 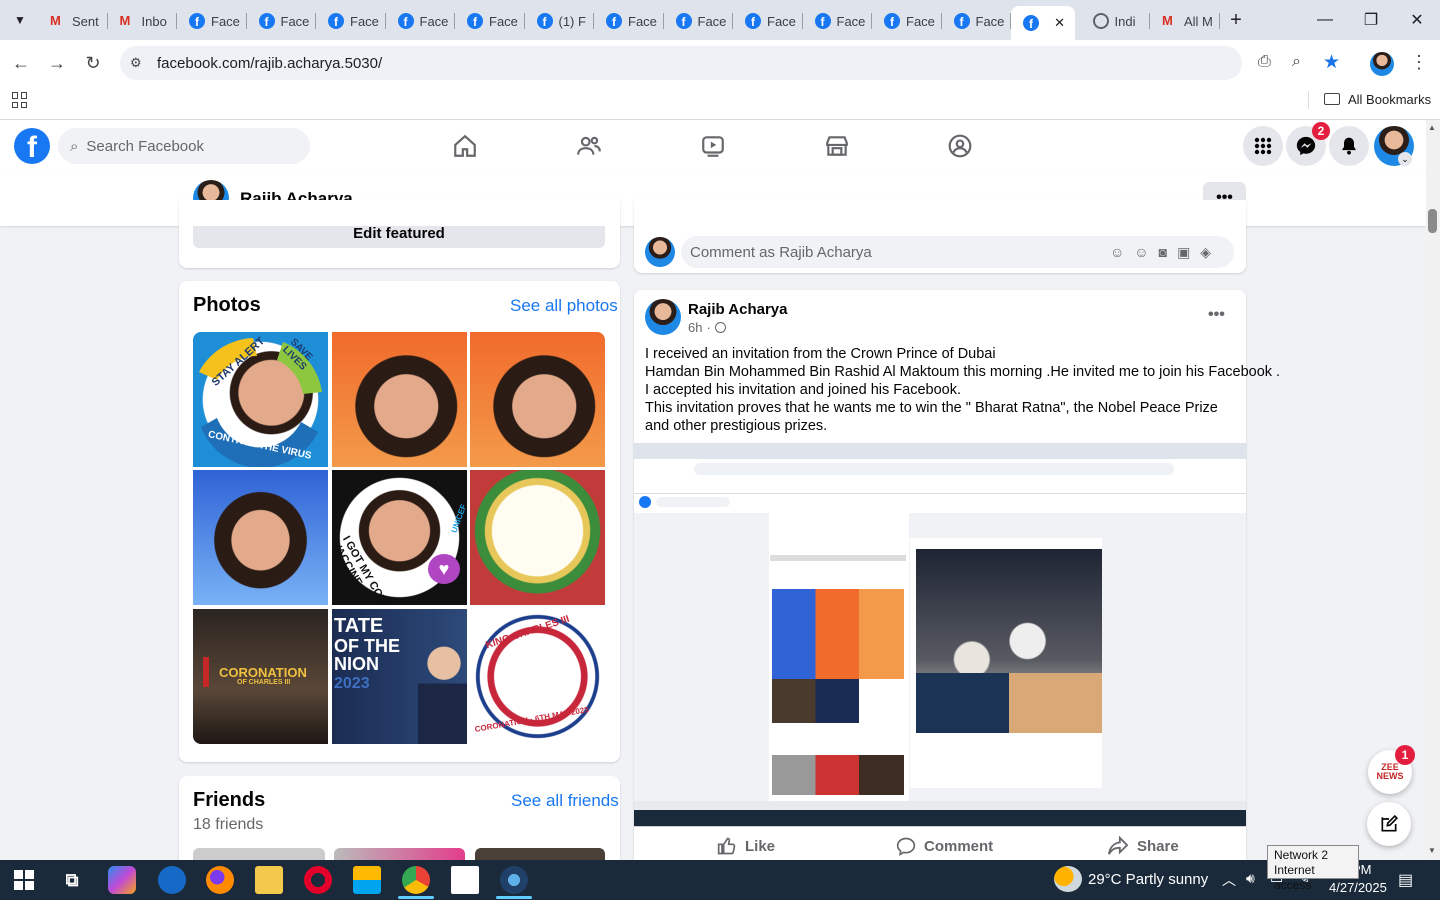 I want to click on windows-start-icon, so click(x=24, y=880).